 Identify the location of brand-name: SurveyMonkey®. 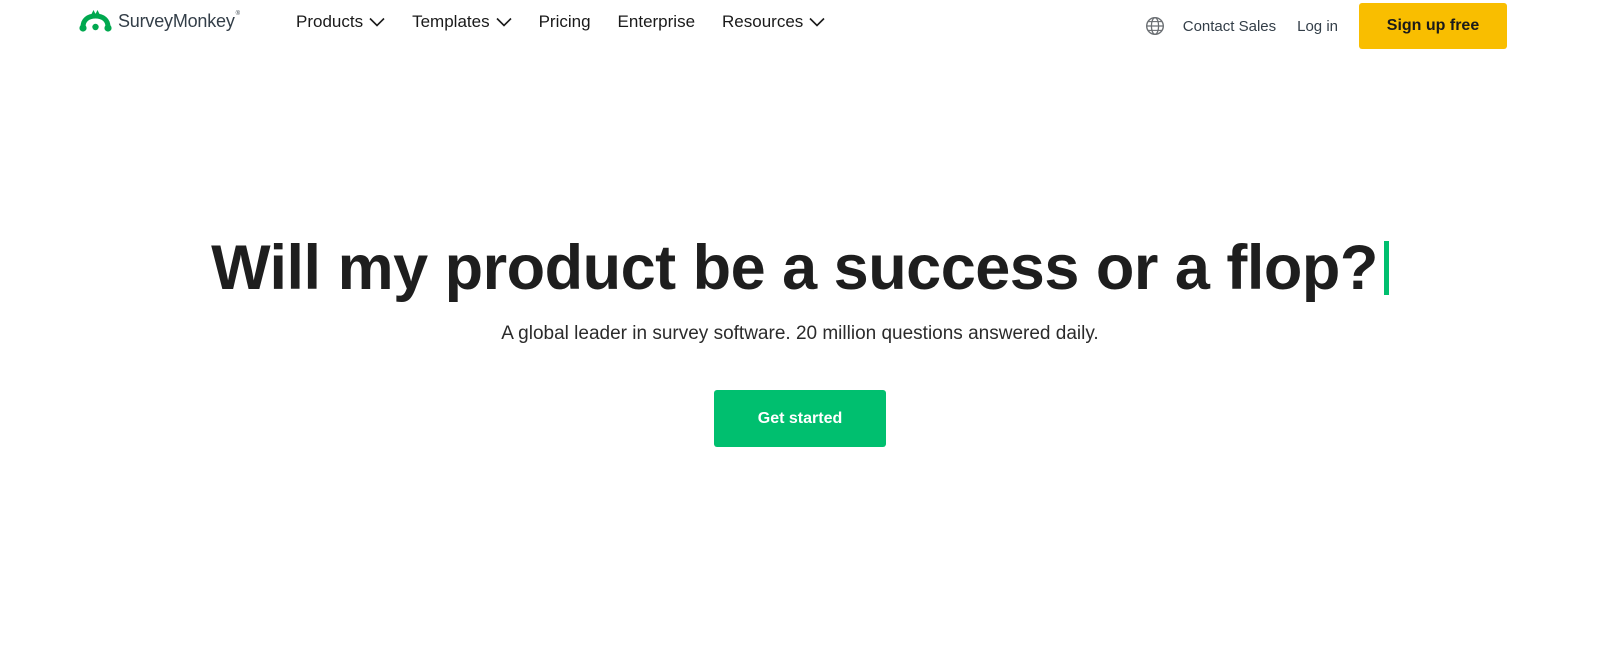
(179, 20).